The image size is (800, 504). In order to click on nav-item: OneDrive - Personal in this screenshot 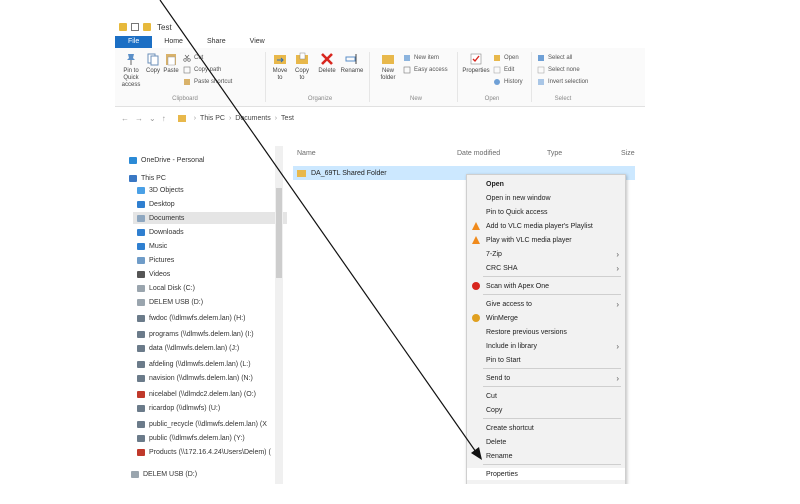, I will do `click(164, 160)`.